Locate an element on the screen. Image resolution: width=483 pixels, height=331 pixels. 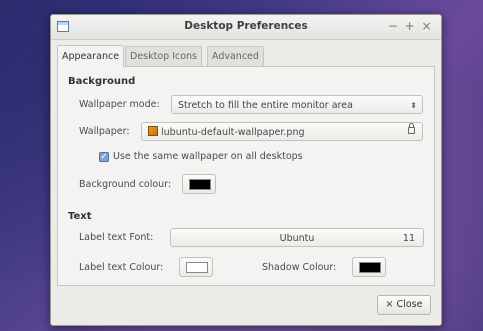
minimize-icon: − is located at coordinates (392, 26).